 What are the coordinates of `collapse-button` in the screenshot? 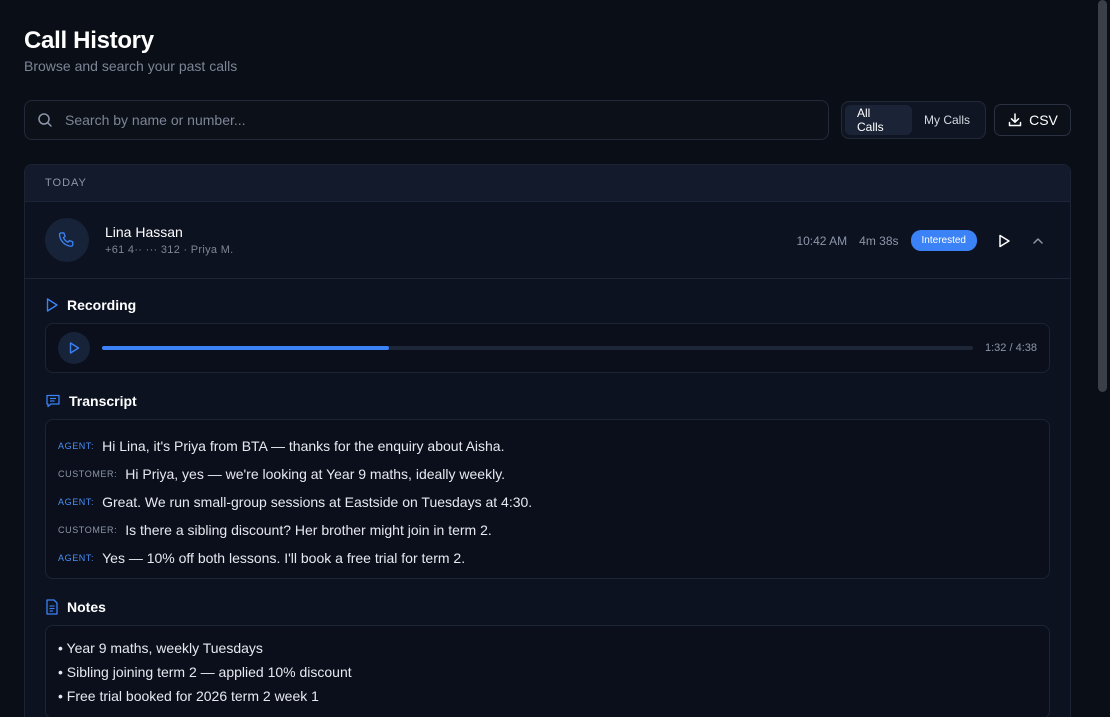 It's located at (1038, 241).